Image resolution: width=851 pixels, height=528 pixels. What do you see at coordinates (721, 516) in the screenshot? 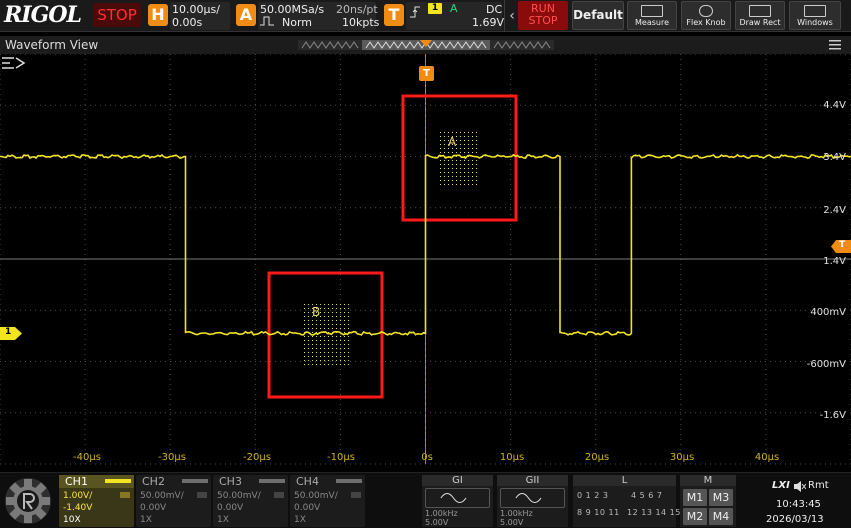
I see `math-m4-button: M4` at bounding box center [721, 516].